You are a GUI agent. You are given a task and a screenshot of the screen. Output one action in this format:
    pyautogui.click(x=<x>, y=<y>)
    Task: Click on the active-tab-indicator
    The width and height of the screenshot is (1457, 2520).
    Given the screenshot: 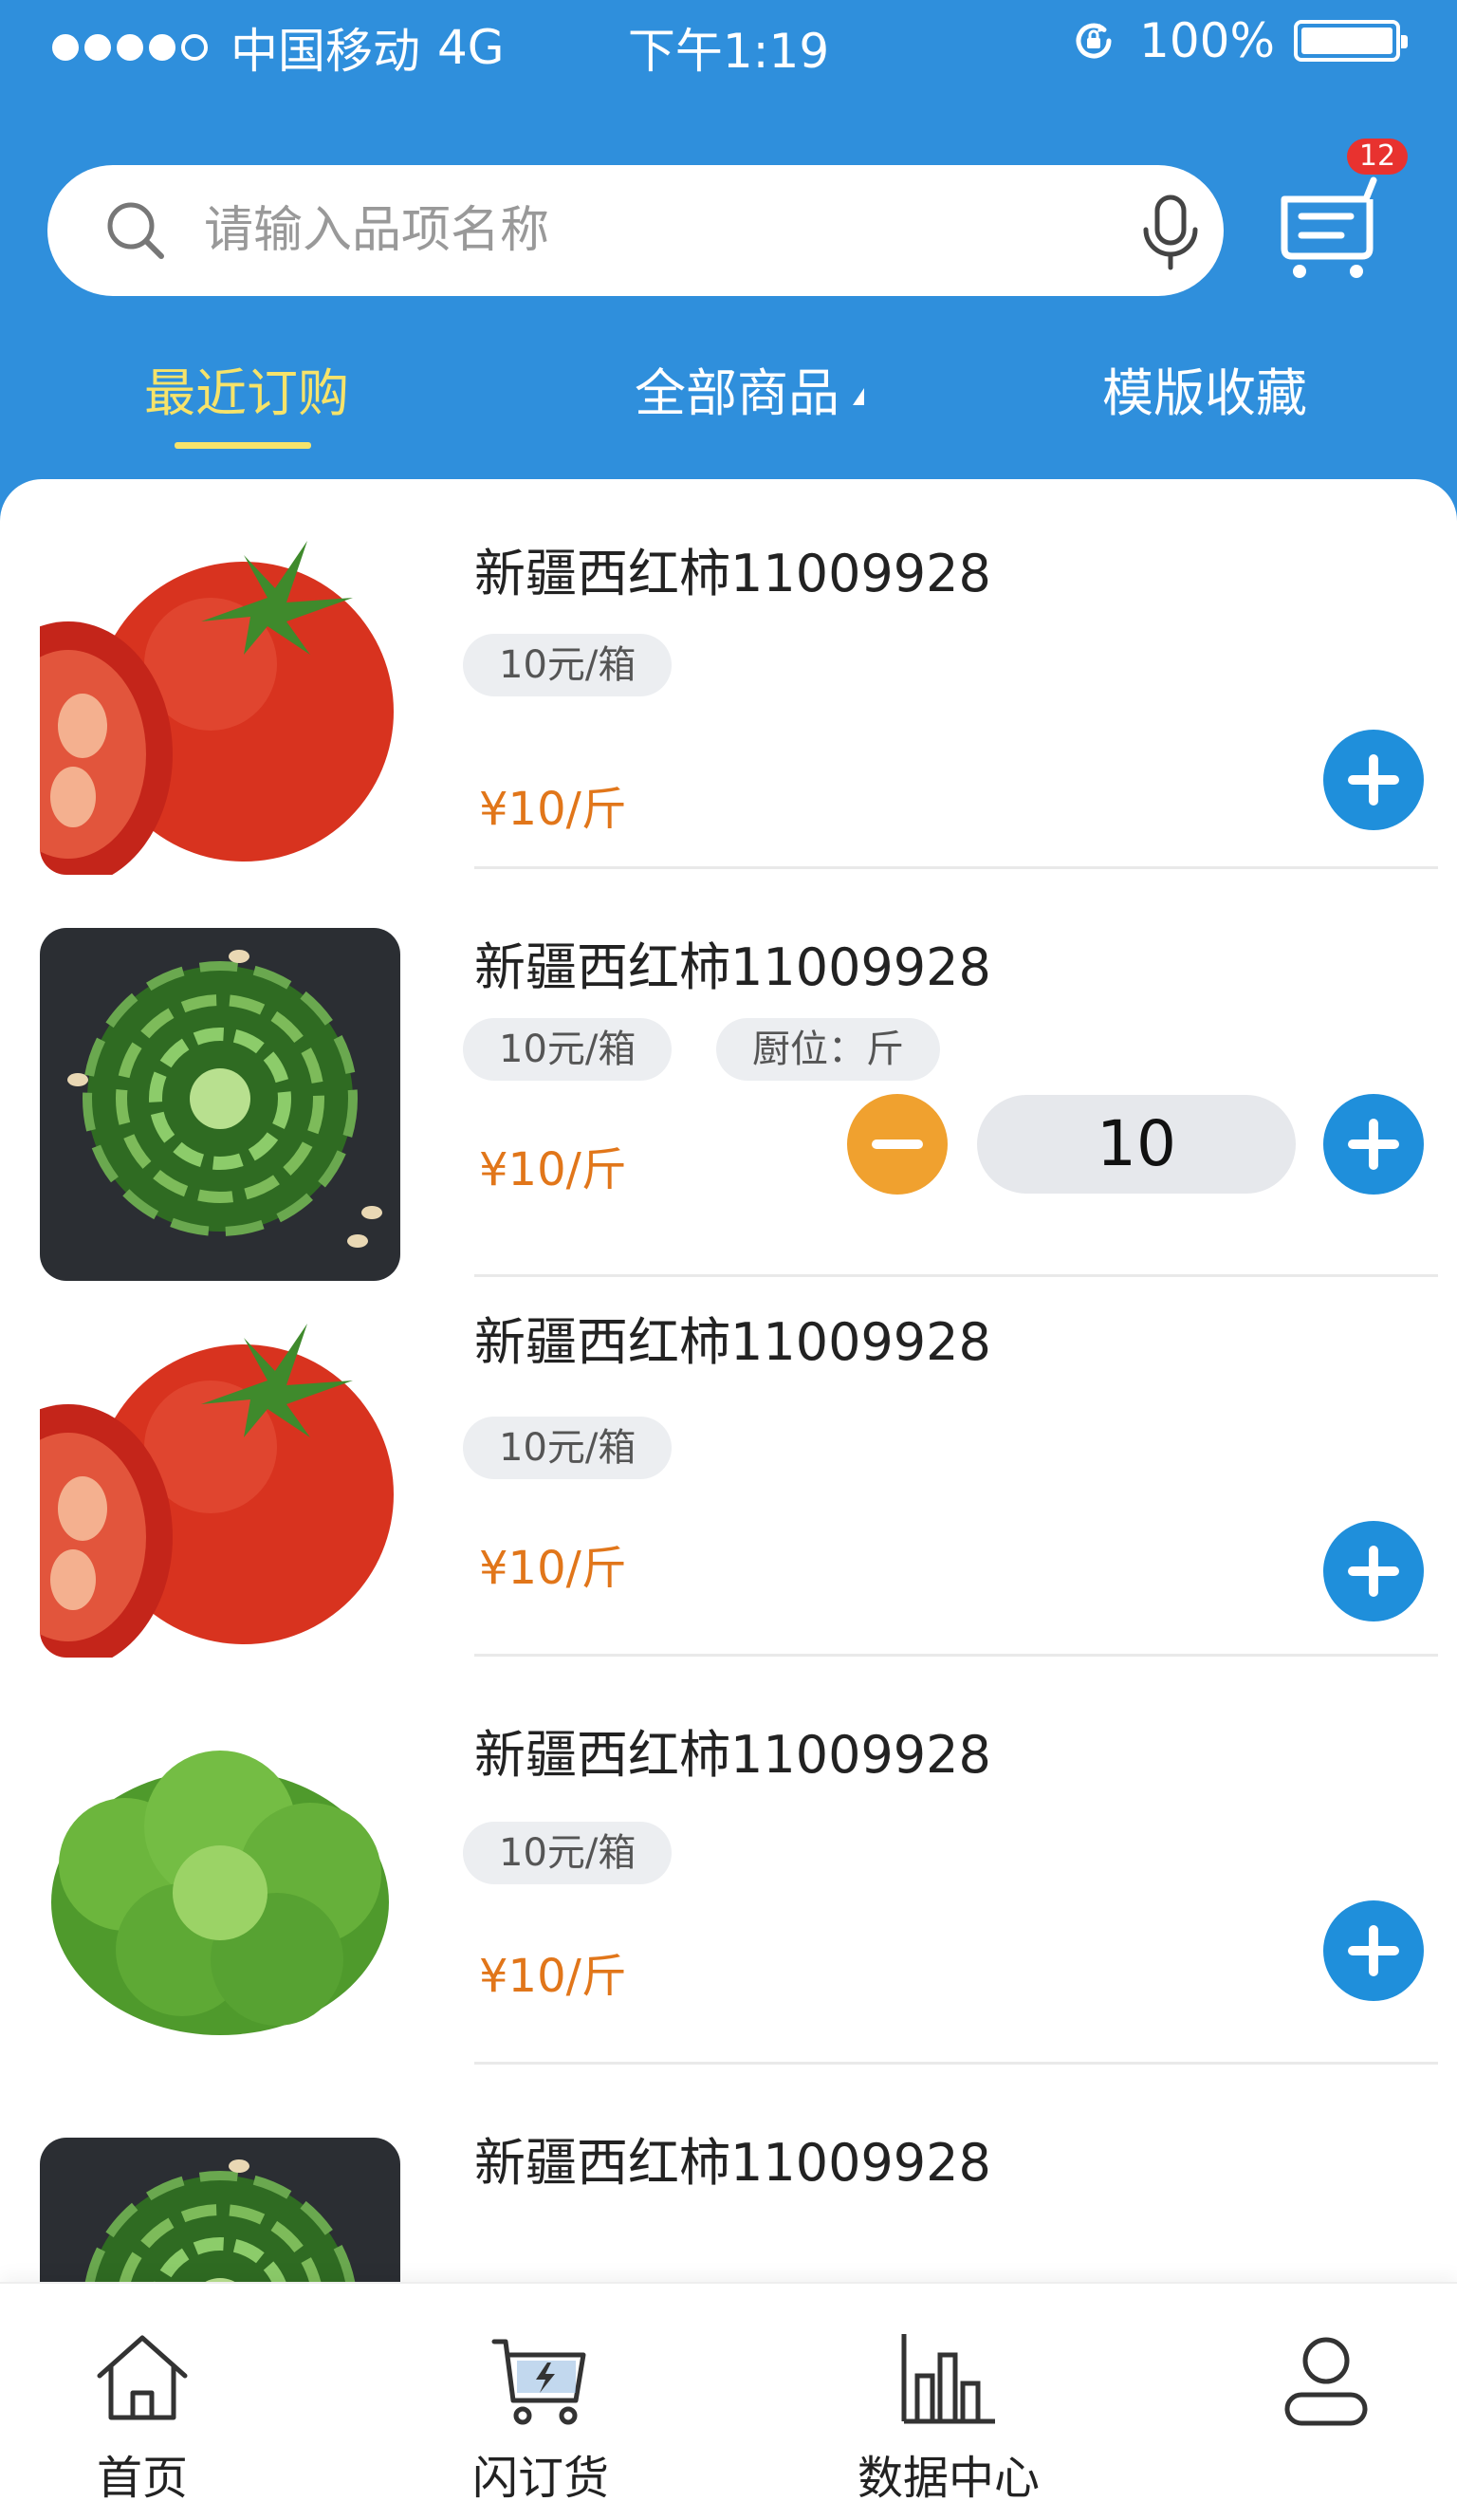 What is the action you would take?
    pyautogui.click(x=243, y=445)
    